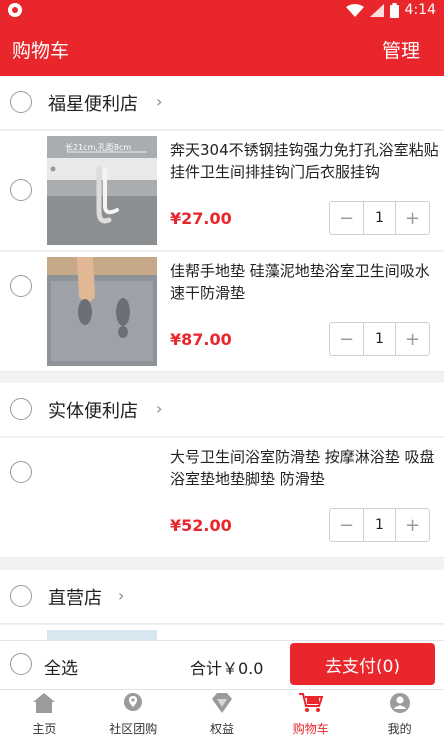 This screenshot has width=444, height=739. Describe the element at coordinates (222, 49) in the screenshot. I see `nav-bar: 购物车 管理` at that location.